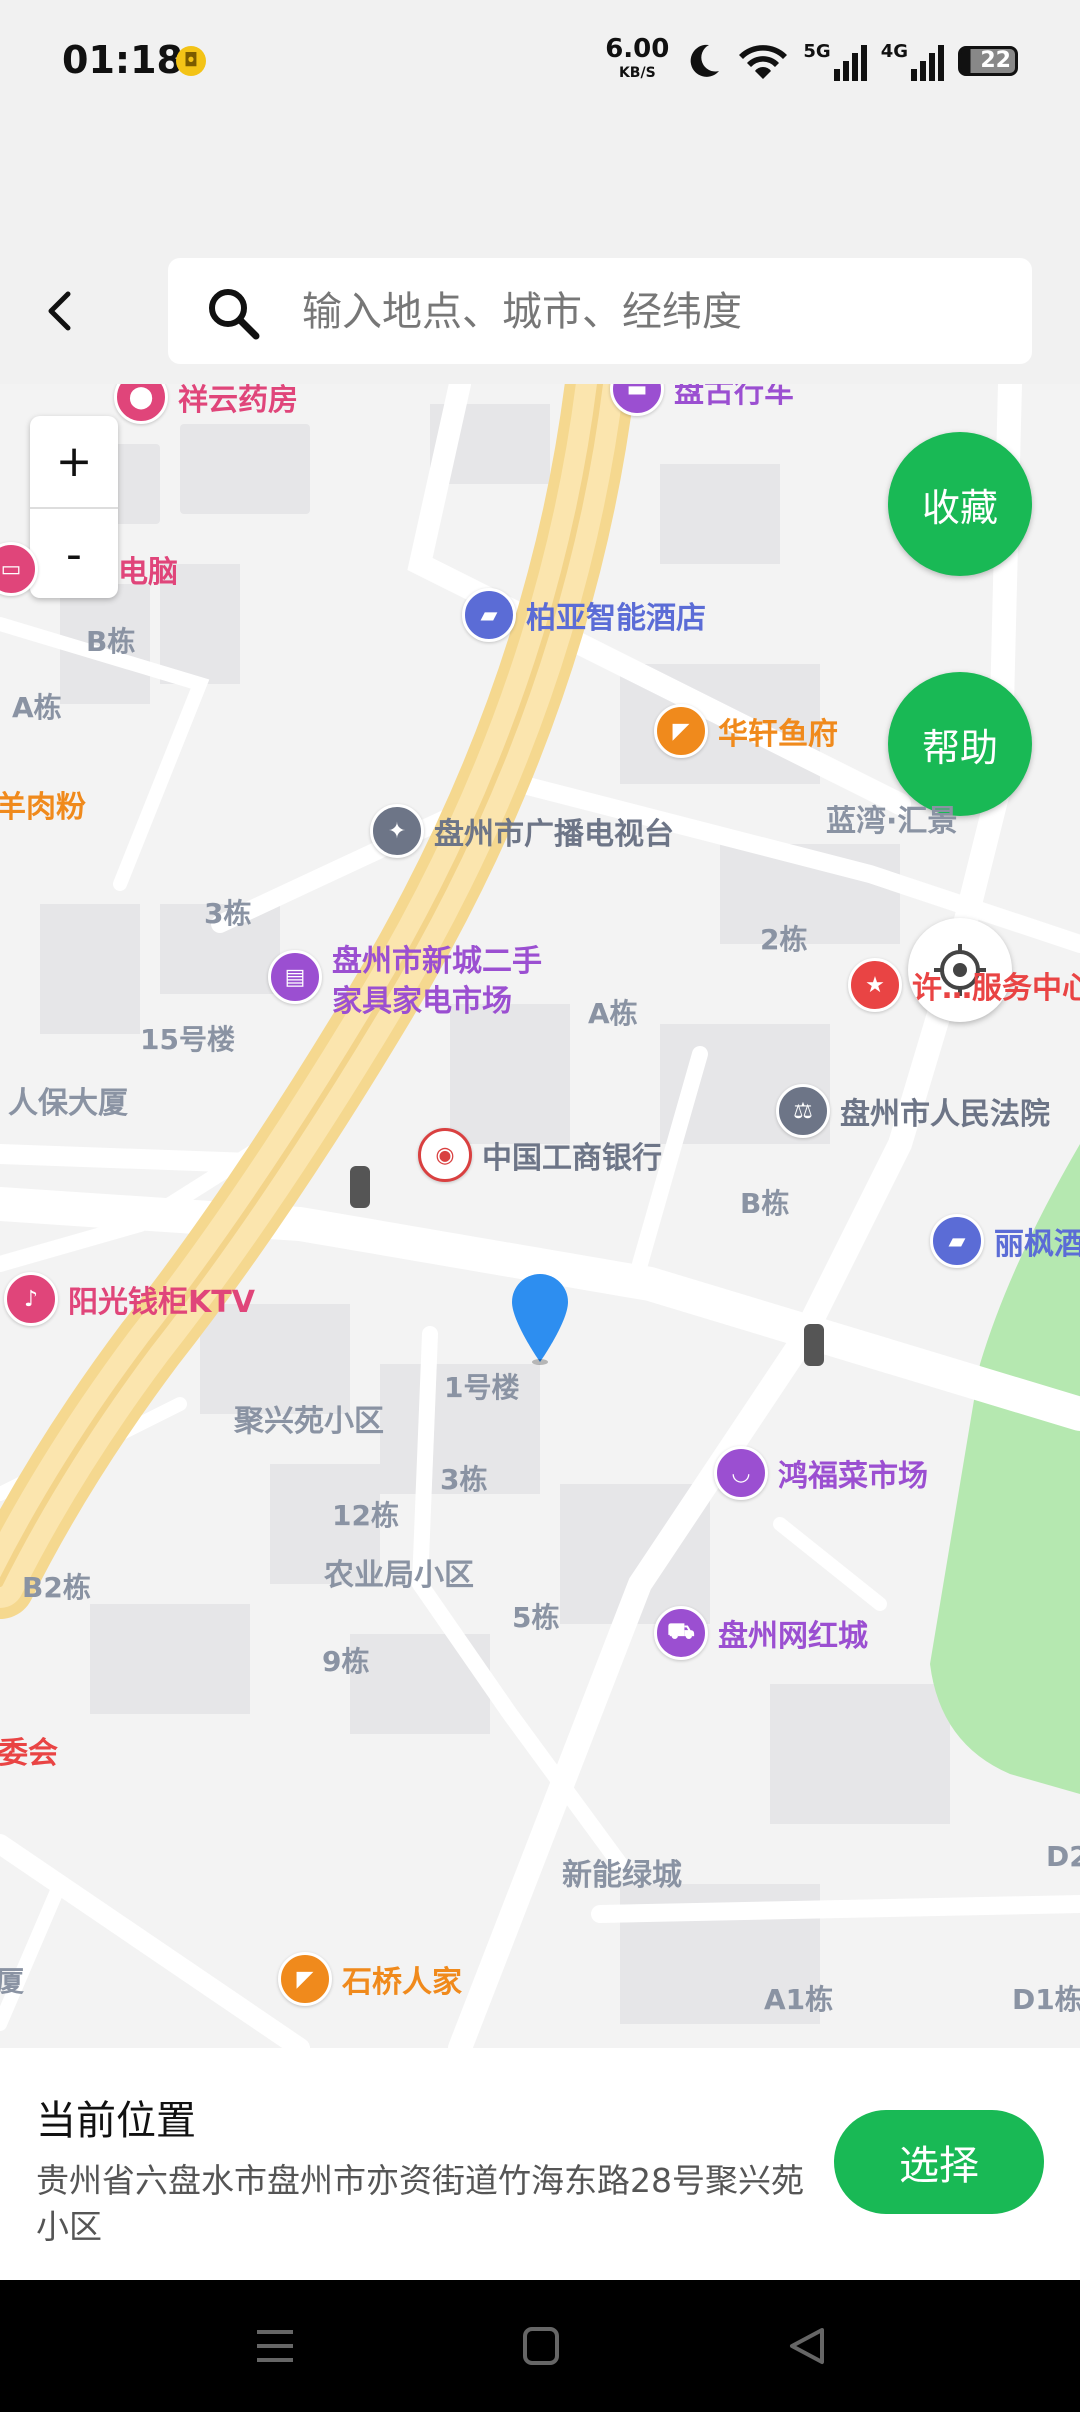 The width and height of the screenshot is (1080, 2412). I want to click on notification-app-icon: ◘, so click(191, 61).